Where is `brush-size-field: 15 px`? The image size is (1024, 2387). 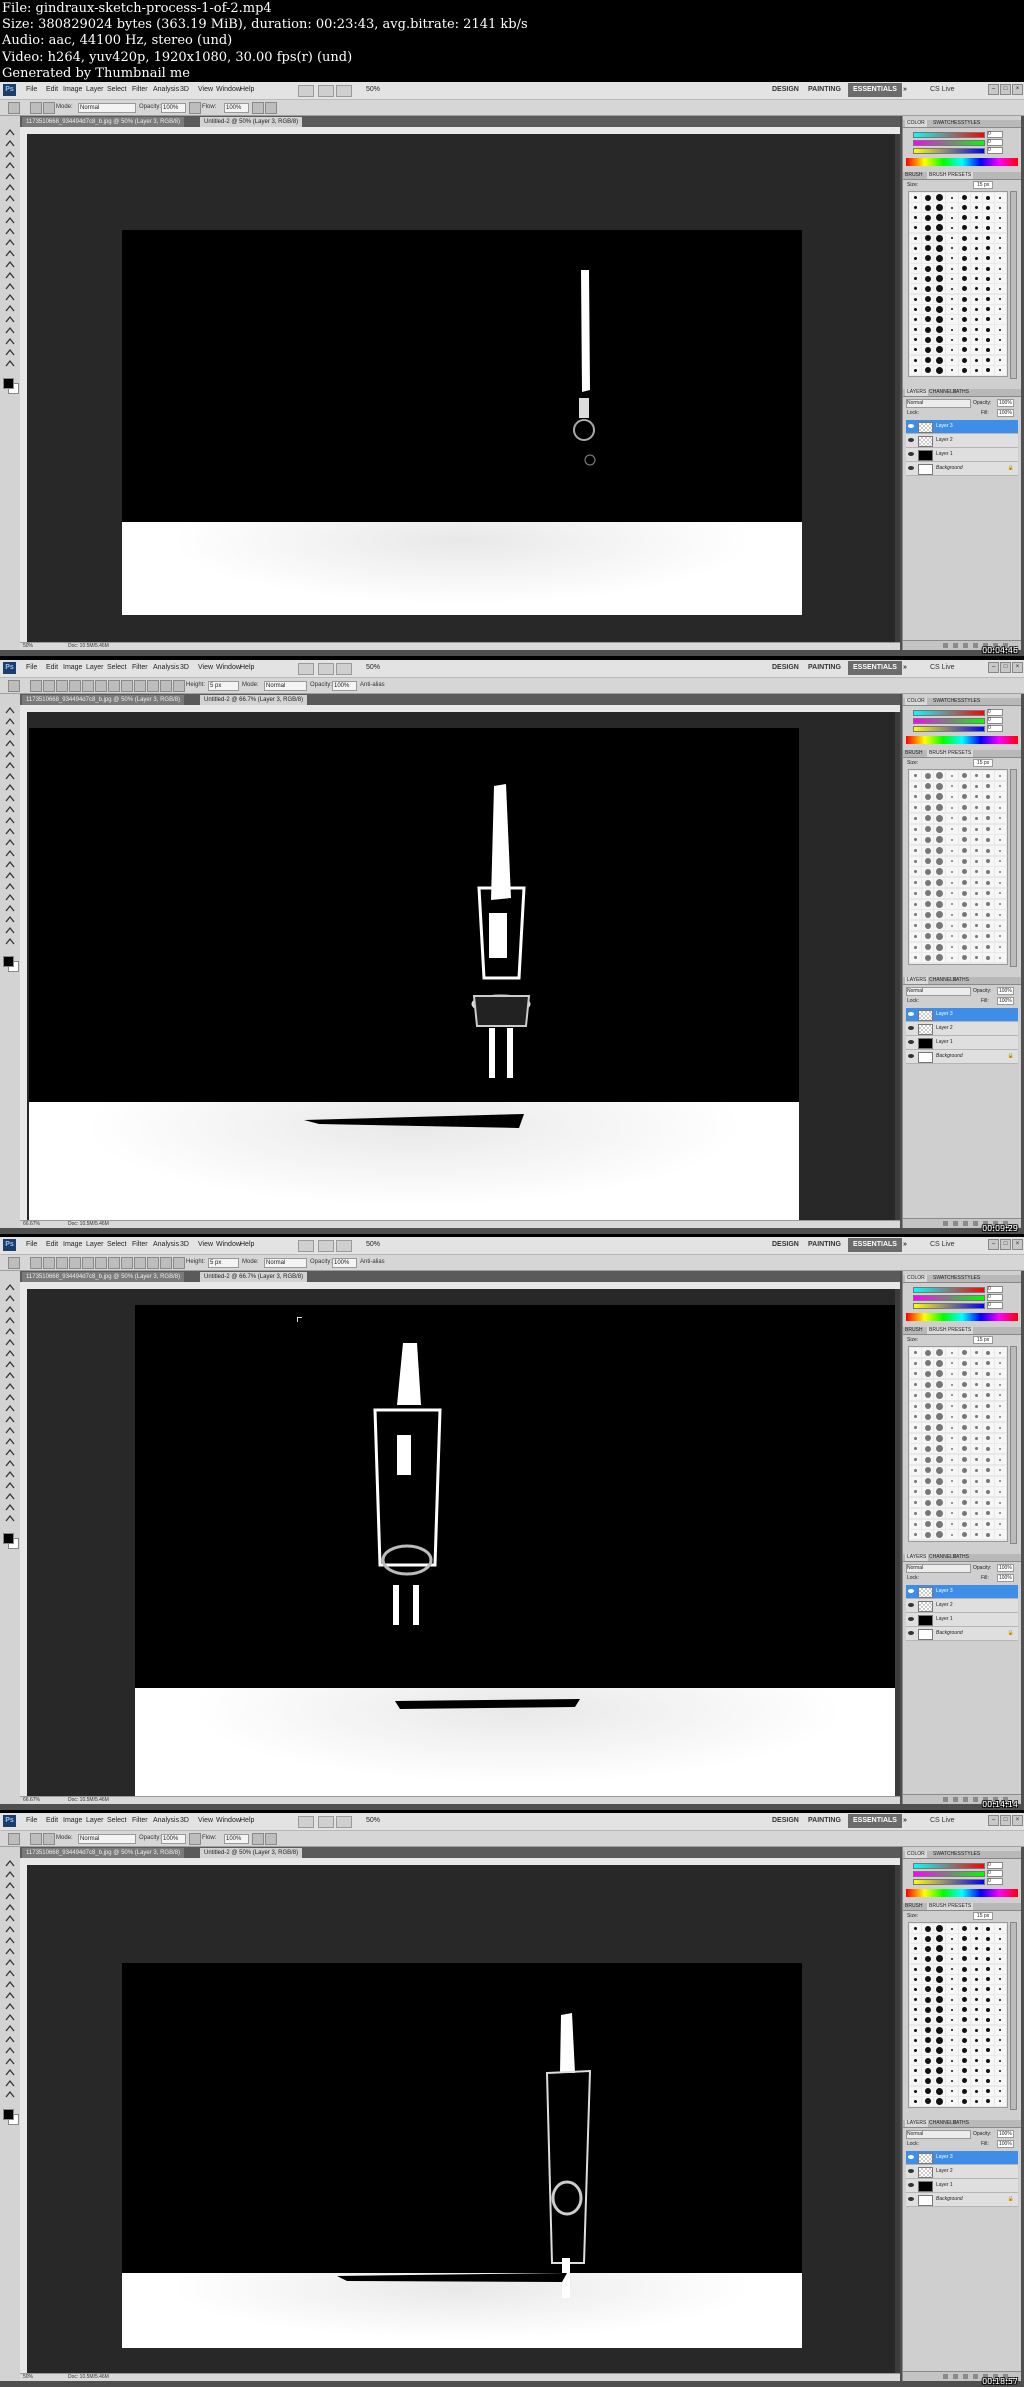
brush-size-field: 15 px is located at coordinates (983, 1916).